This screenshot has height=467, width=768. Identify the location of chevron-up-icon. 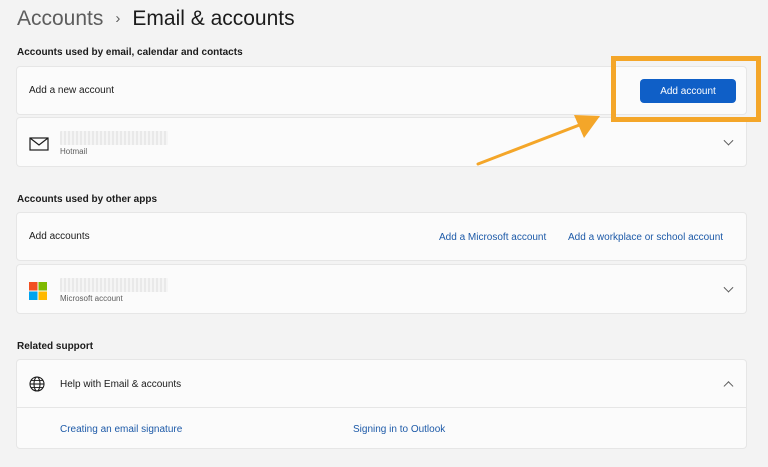
(728, 385).